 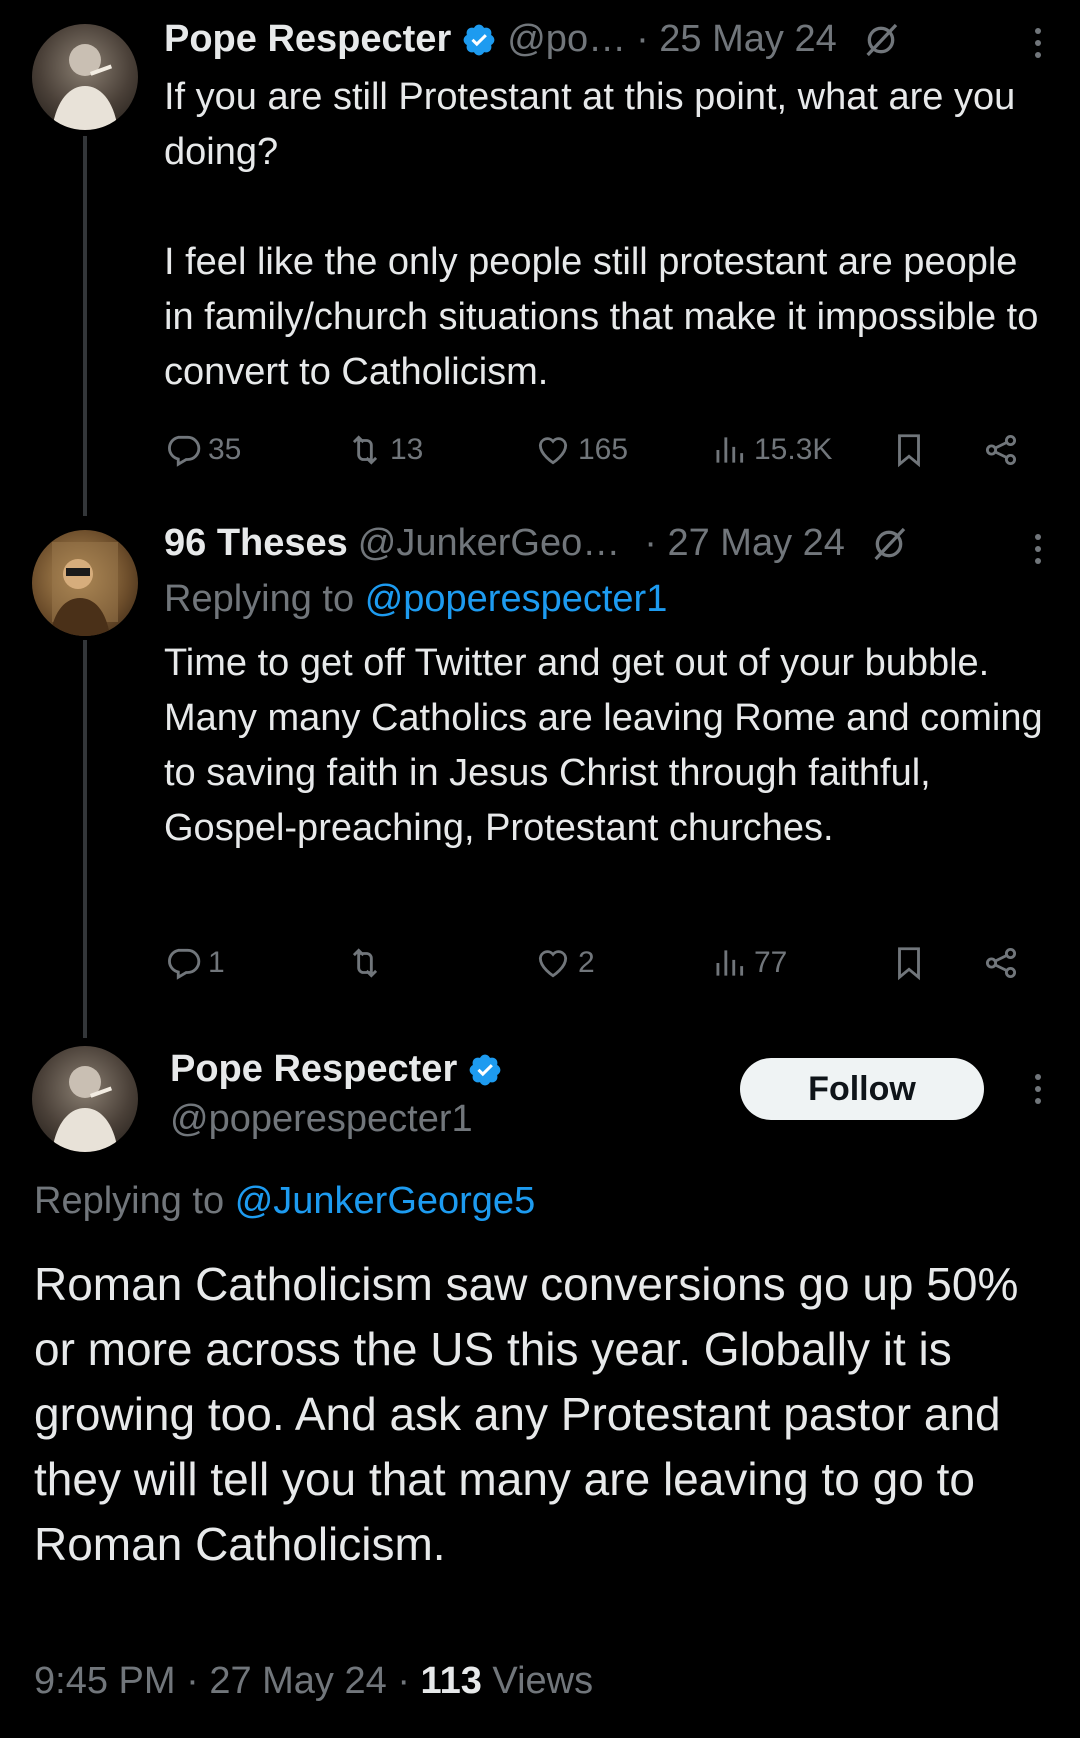 I want to click on replying-to-handle: @poperespecter1, so click(x=516, y=599).